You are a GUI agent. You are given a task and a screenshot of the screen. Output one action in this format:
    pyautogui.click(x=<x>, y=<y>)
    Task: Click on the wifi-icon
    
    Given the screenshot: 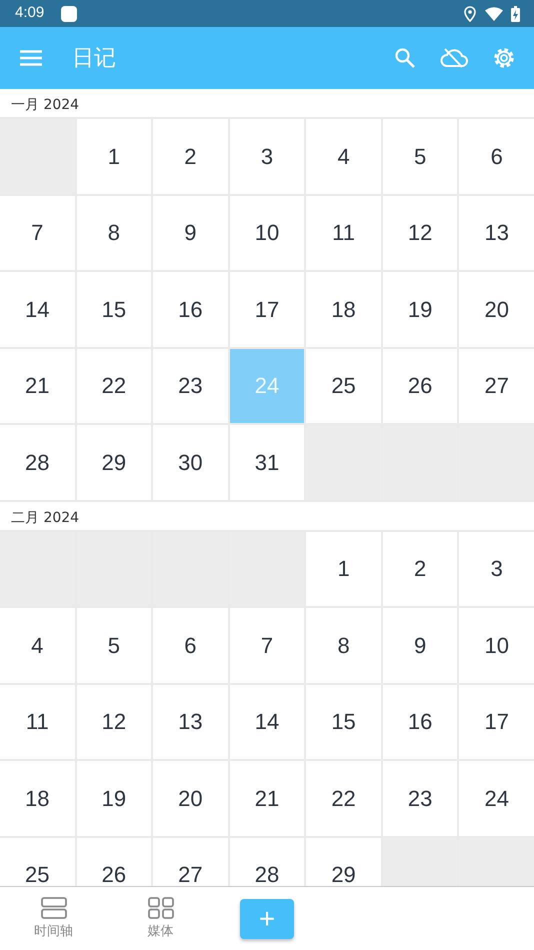 What is the action you would take?
    pyautogui.click(x=494, y=13)
    